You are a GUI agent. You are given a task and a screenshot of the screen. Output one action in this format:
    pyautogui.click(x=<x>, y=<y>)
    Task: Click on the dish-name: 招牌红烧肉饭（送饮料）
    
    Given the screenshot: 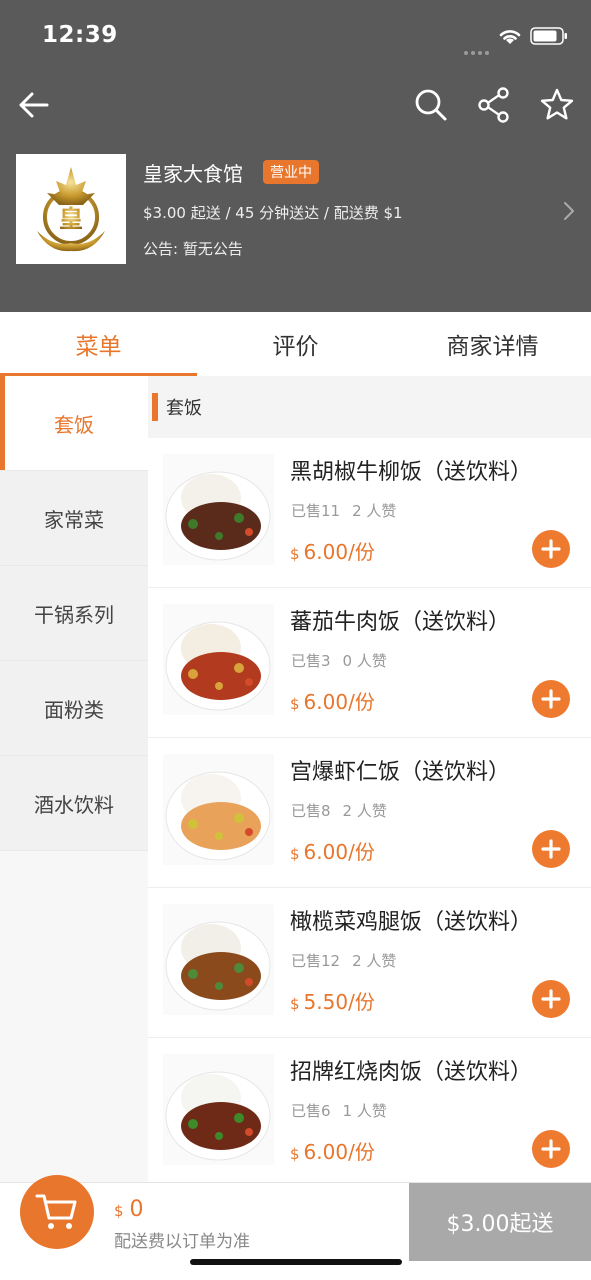 What is the action you would take?
    pyautogui.click(x=411, y=1072)
    